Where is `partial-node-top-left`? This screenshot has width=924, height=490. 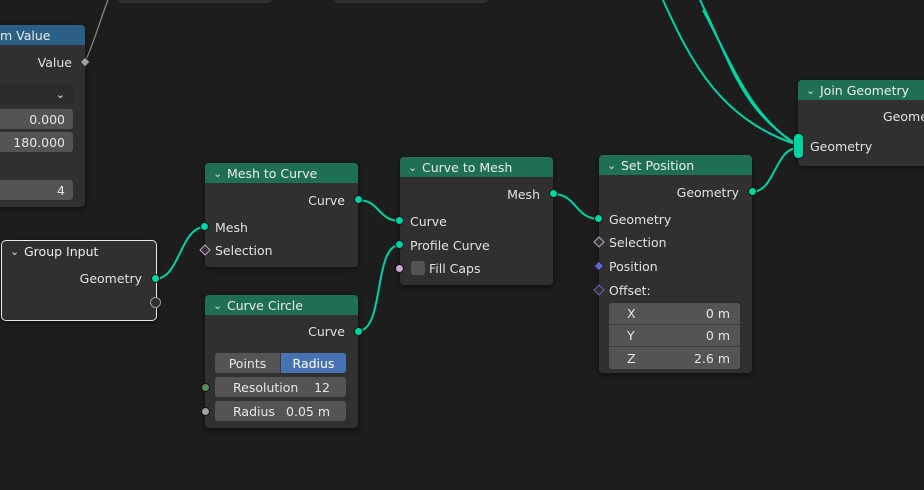
partial-node-top-left is located at coordinates (195, 1).